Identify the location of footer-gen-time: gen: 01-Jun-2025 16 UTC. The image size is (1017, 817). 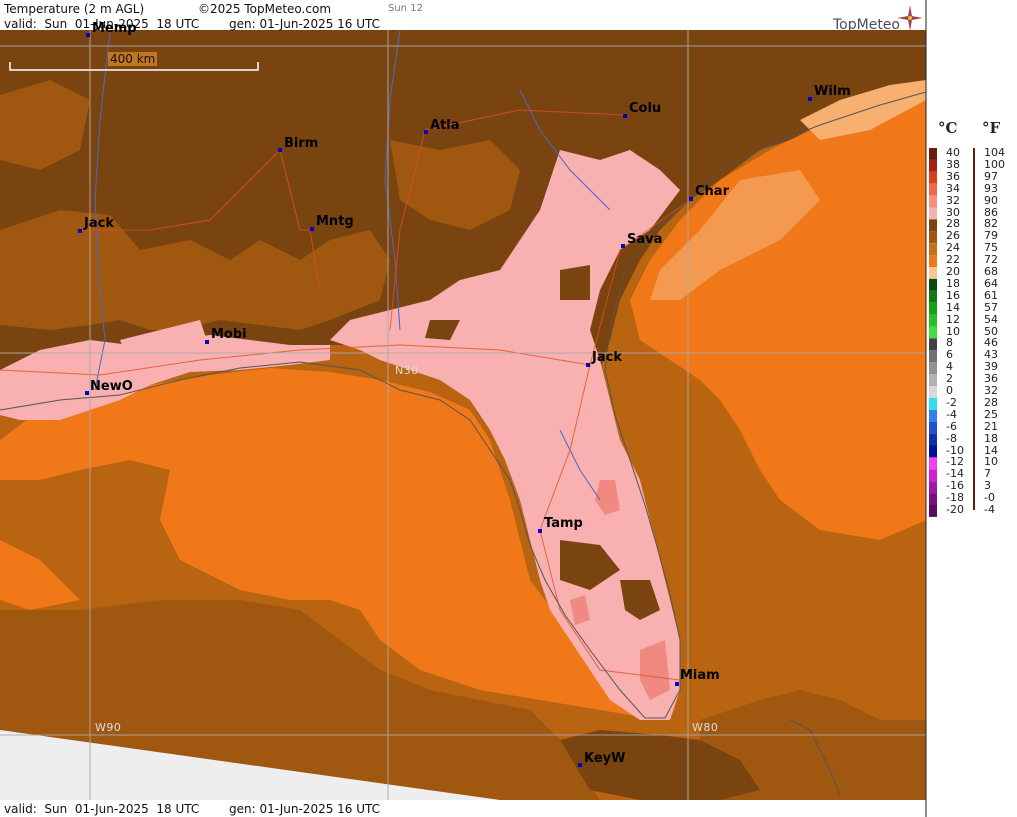
(305, 809).